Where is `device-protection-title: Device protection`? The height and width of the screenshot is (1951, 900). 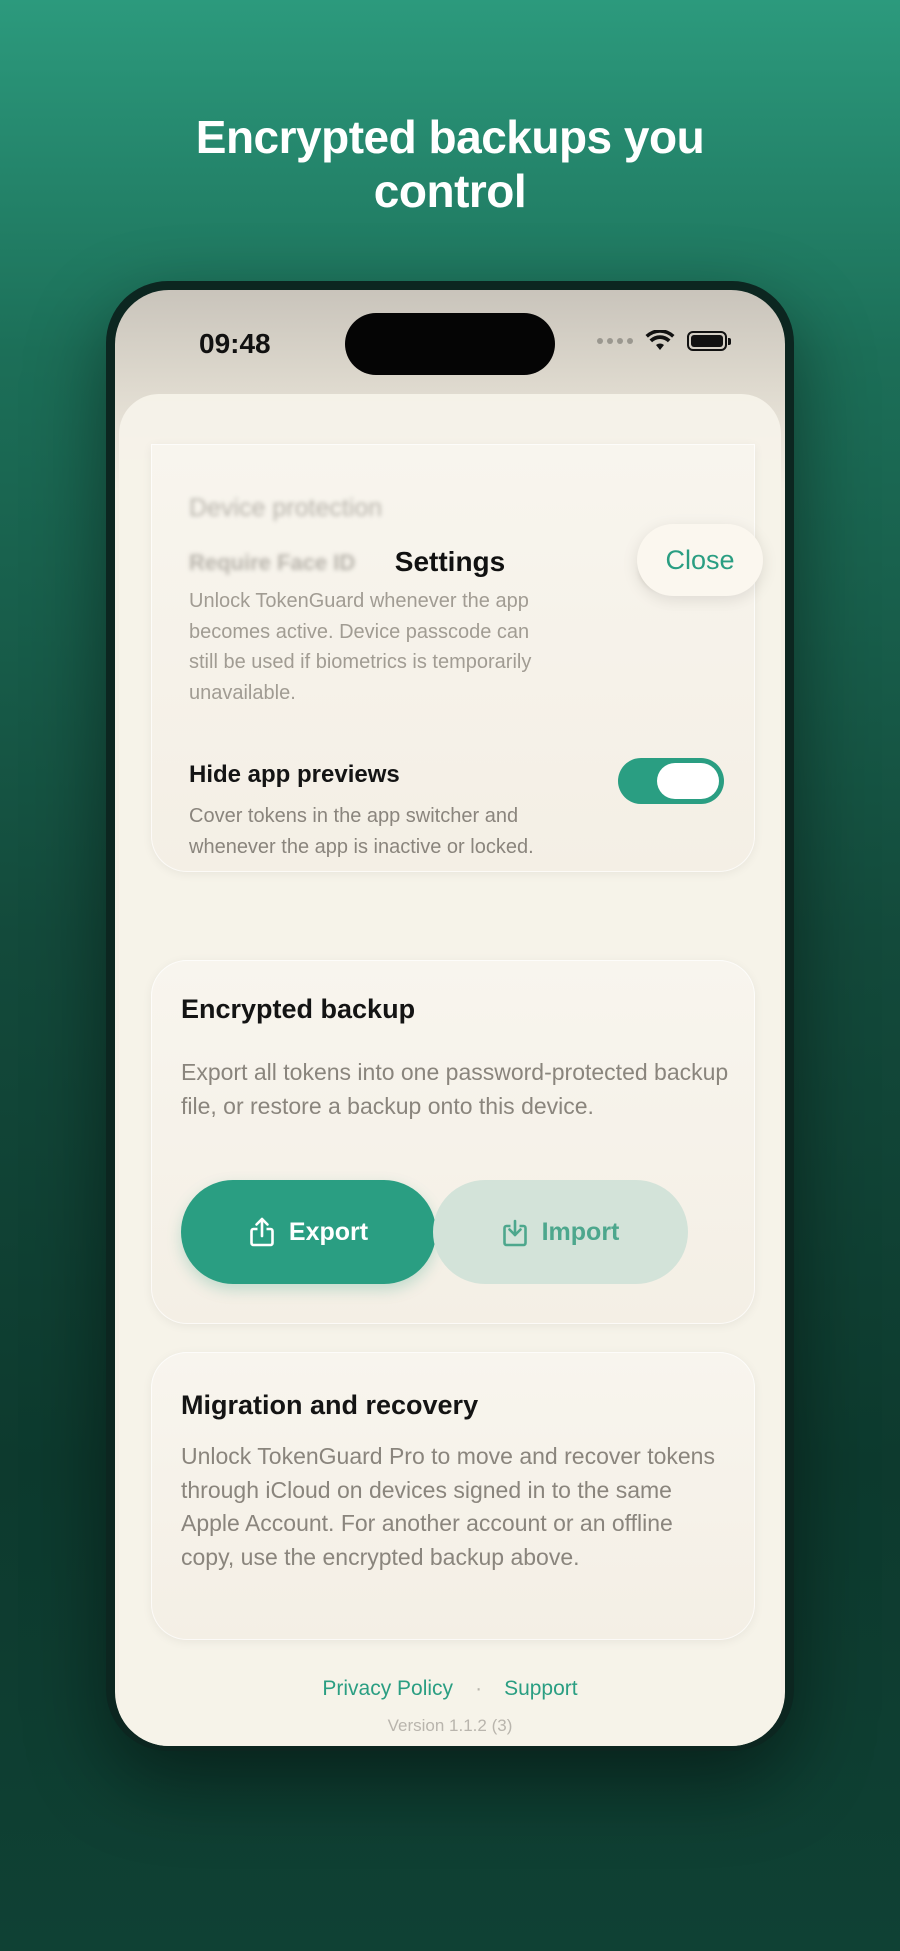
device-protection-title: Device protection is located at coordinates (286, 508).